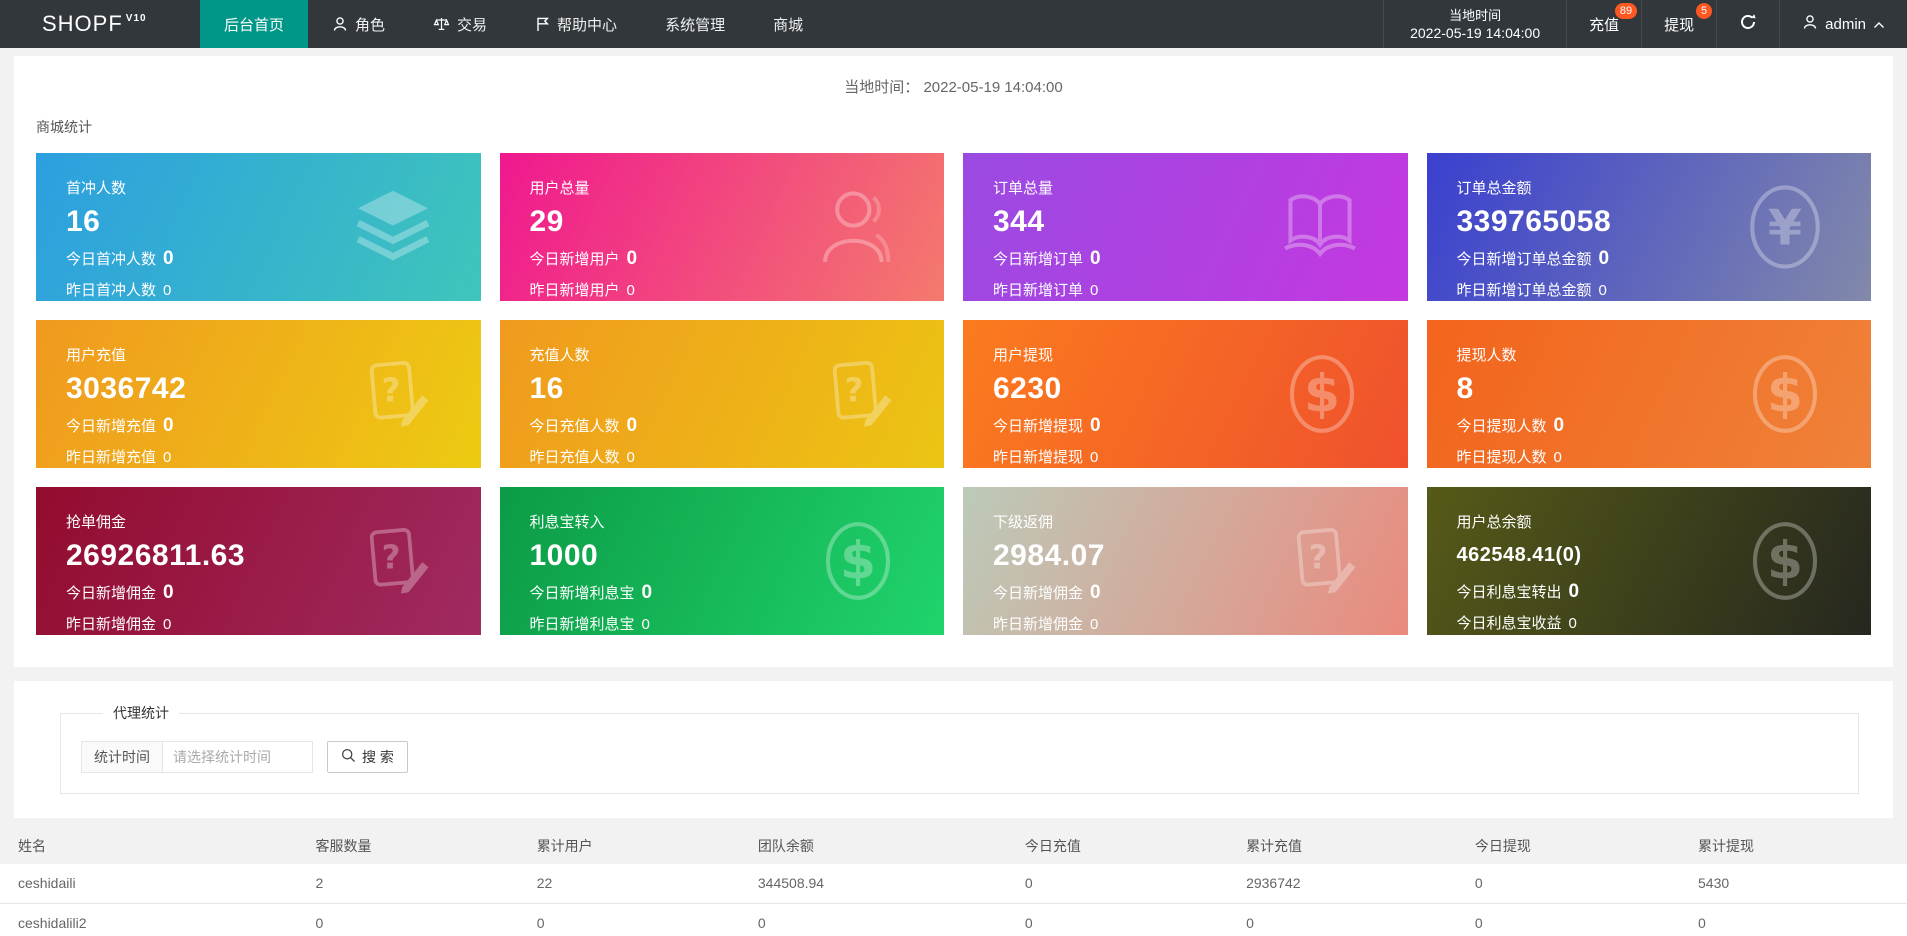 The image size is (1907, 936). Describe the element at coordinates (721, 227) in the screenshot. I see `stat-card-total-users: 用户总量 29 今日新增用户 0 昨日新增用户 0` at that location.